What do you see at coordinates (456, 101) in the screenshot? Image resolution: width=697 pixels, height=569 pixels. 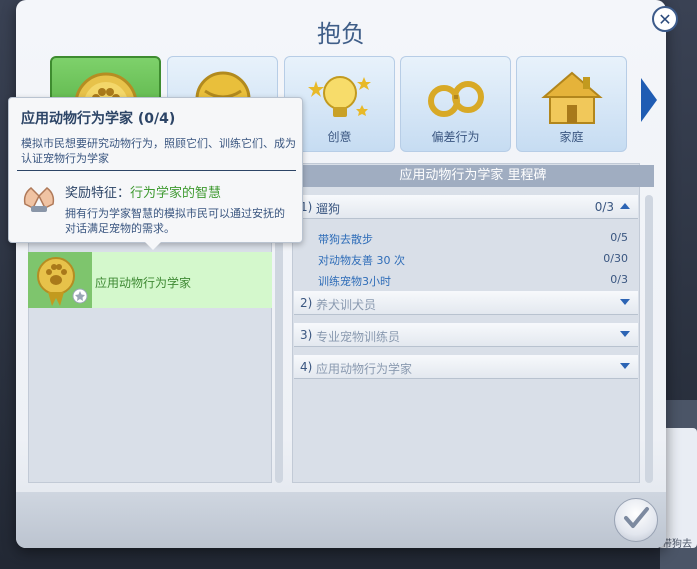 I see `handcuffs-icon` at bounding box center [456, 101].